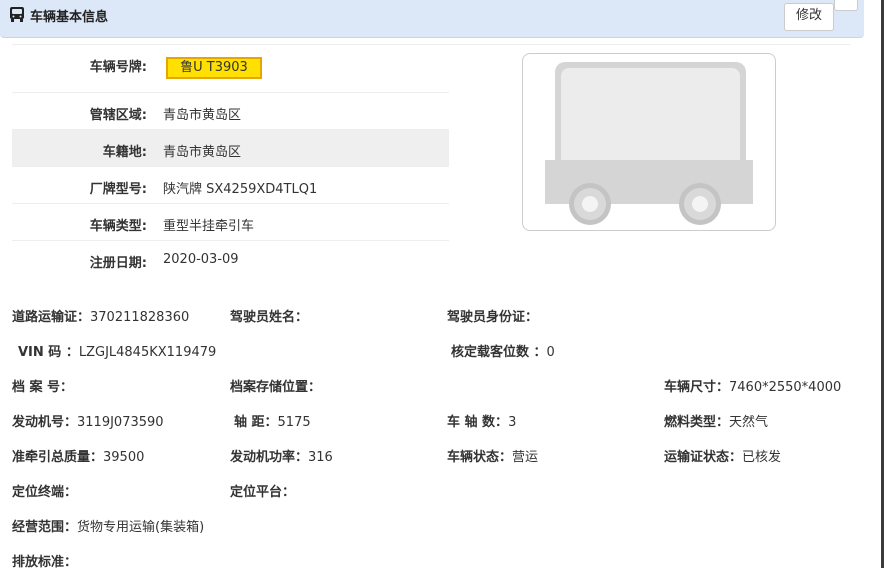 This screenshot has width=884, height=570. Describe the element at coordinates (69, 17) in the screenshot. I see `section-title: 车辆基本信息` at that location.